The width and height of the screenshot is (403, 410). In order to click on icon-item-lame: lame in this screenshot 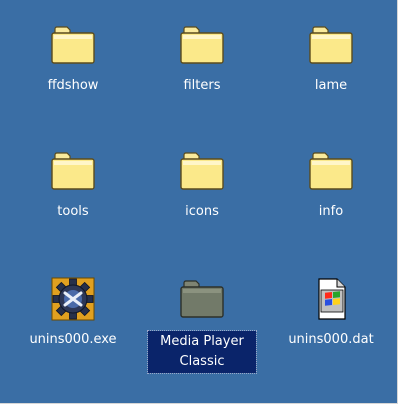, I will do `click(331, 58)`.